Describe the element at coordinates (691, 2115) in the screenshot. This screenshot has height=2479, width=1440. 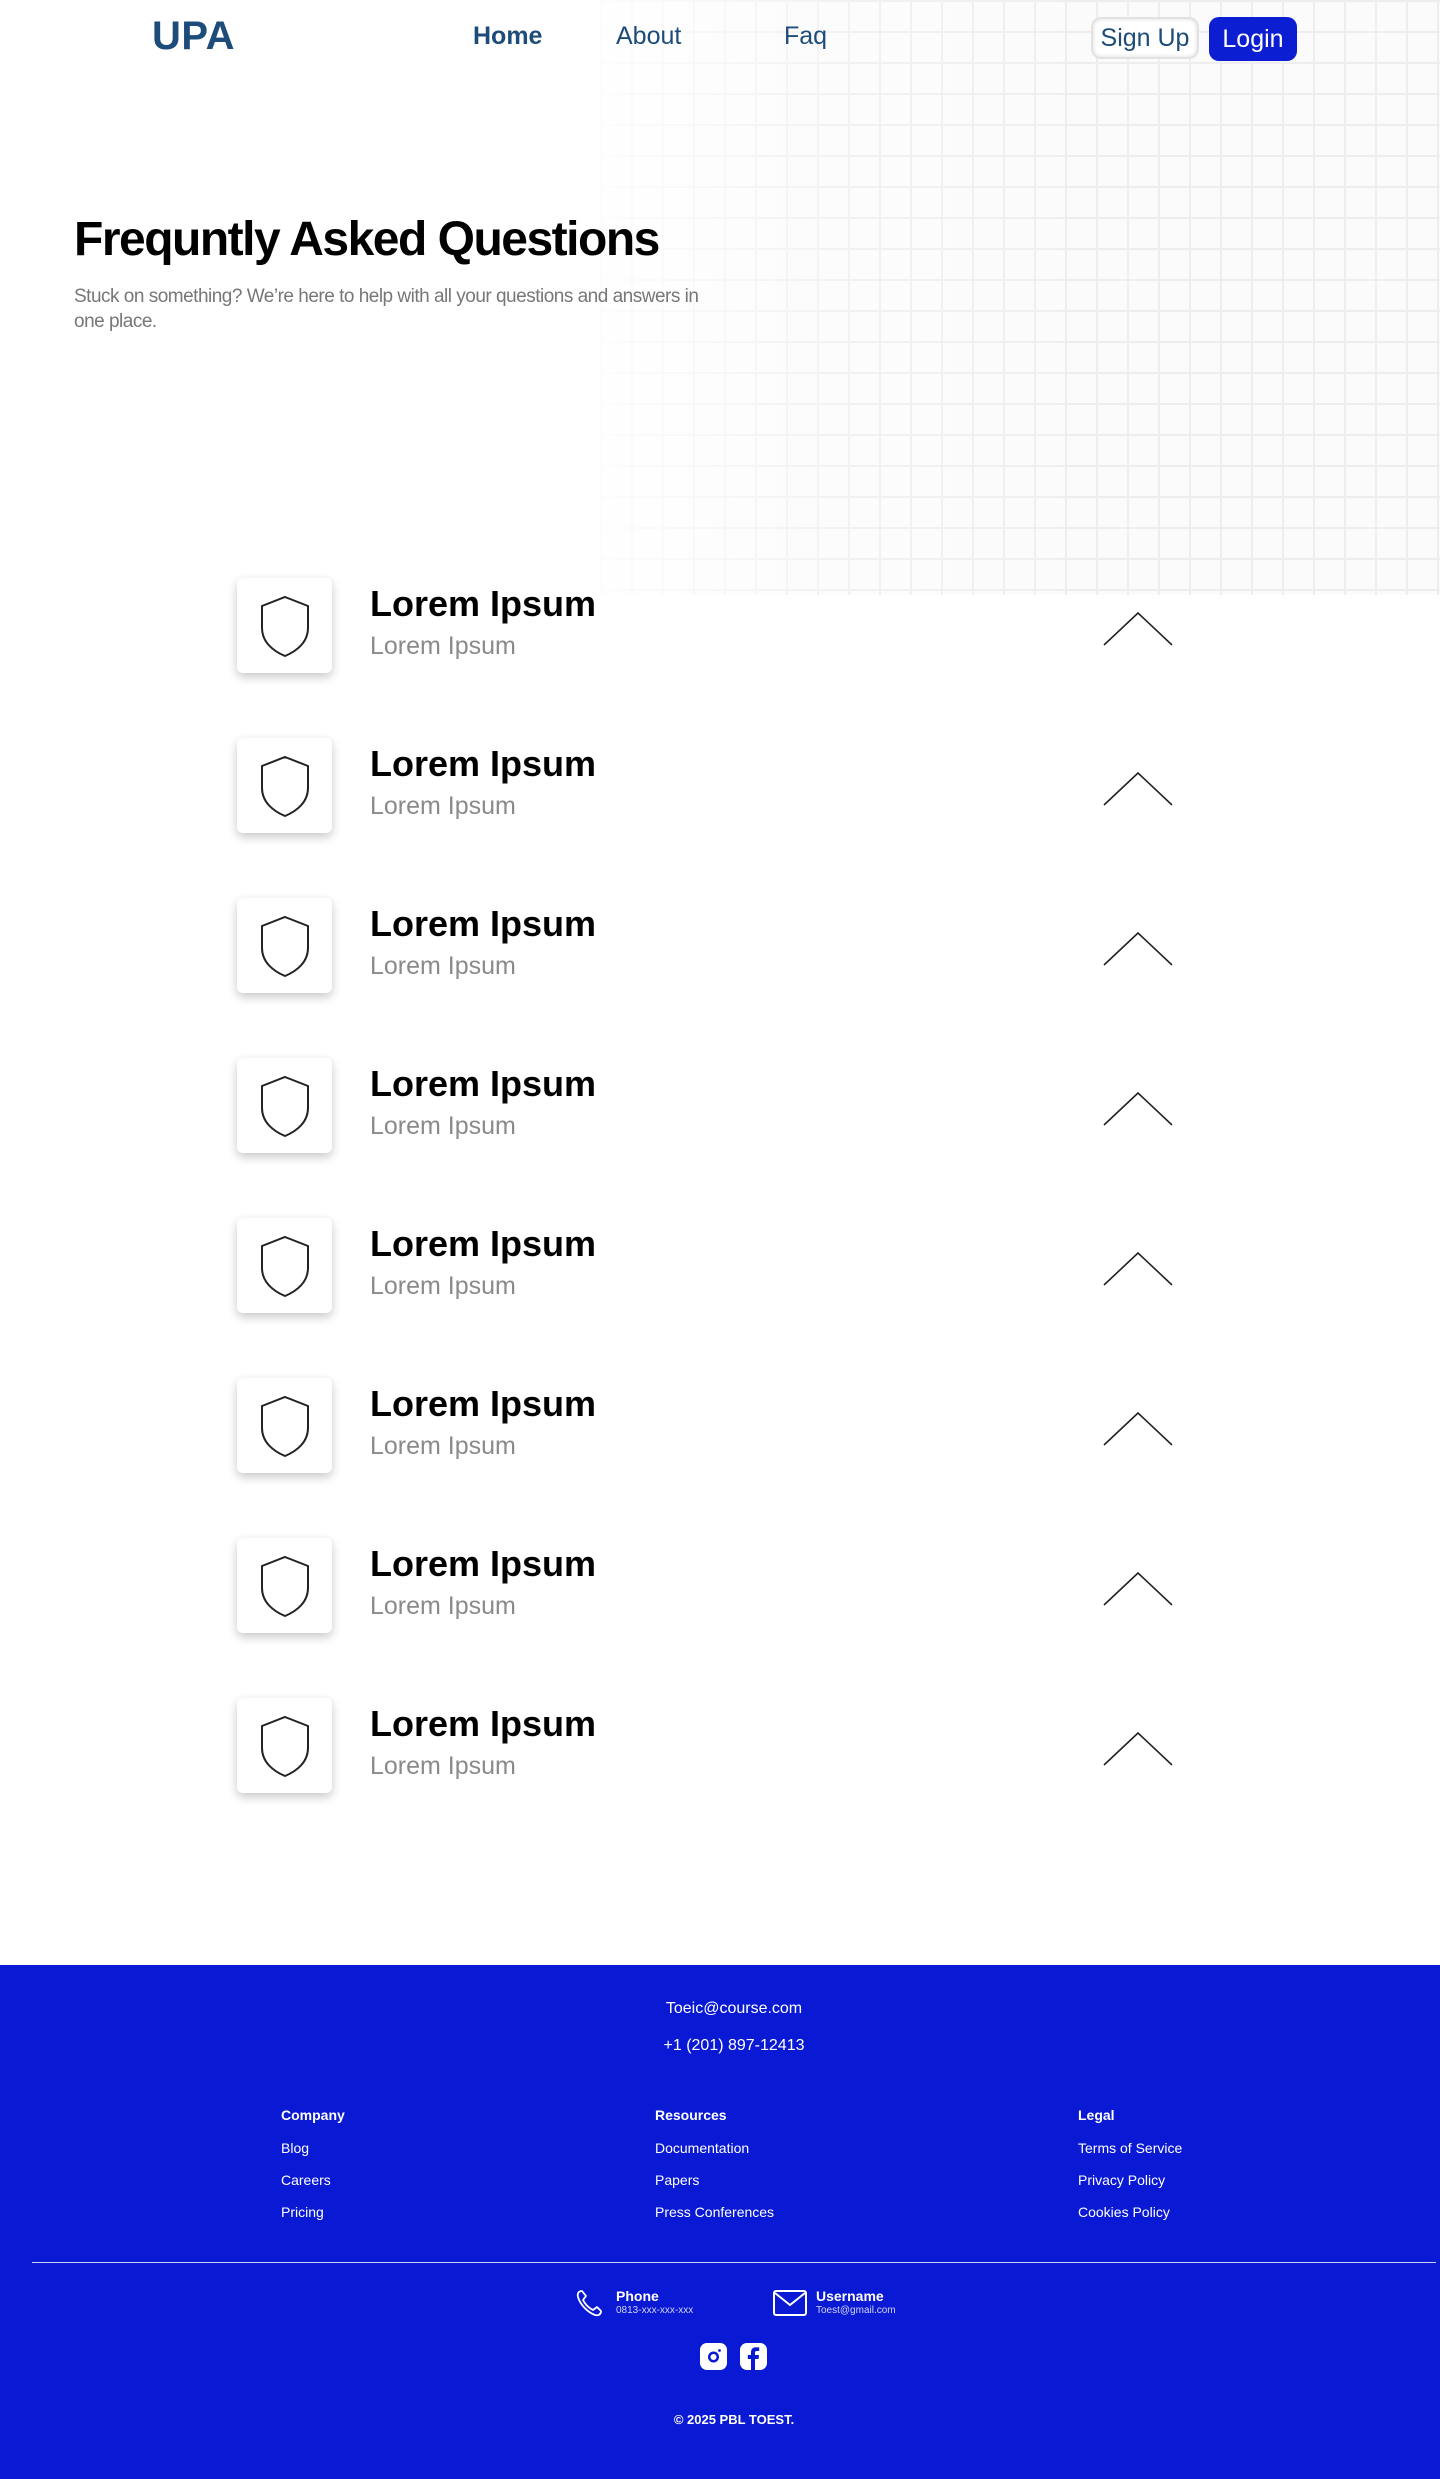
I see `footer-column-heading: Resources` at that location.